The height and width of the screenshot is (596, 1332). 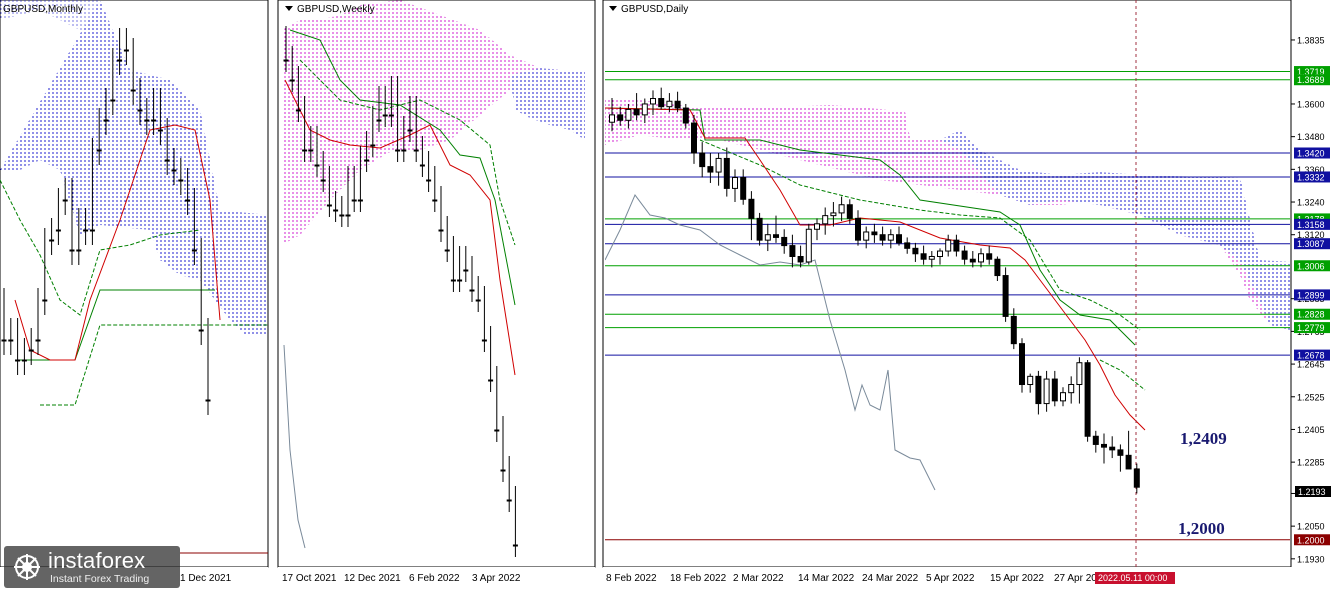 I want to click on daily-title: GBPUSD,Daily, so click(x=654, y=9).